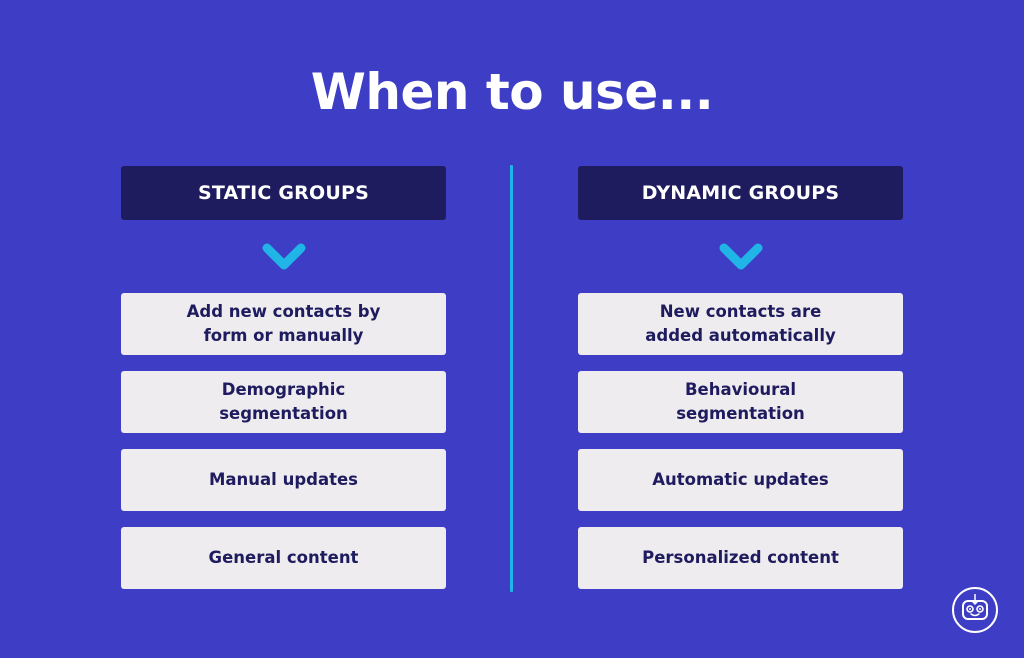 The height and width of the screenshot is (658, 1024). Describe the element at coordinates (740, 193) in the screenshot. I see `dynamic-groups-header: DYNAMIC GROUPS` at that location.